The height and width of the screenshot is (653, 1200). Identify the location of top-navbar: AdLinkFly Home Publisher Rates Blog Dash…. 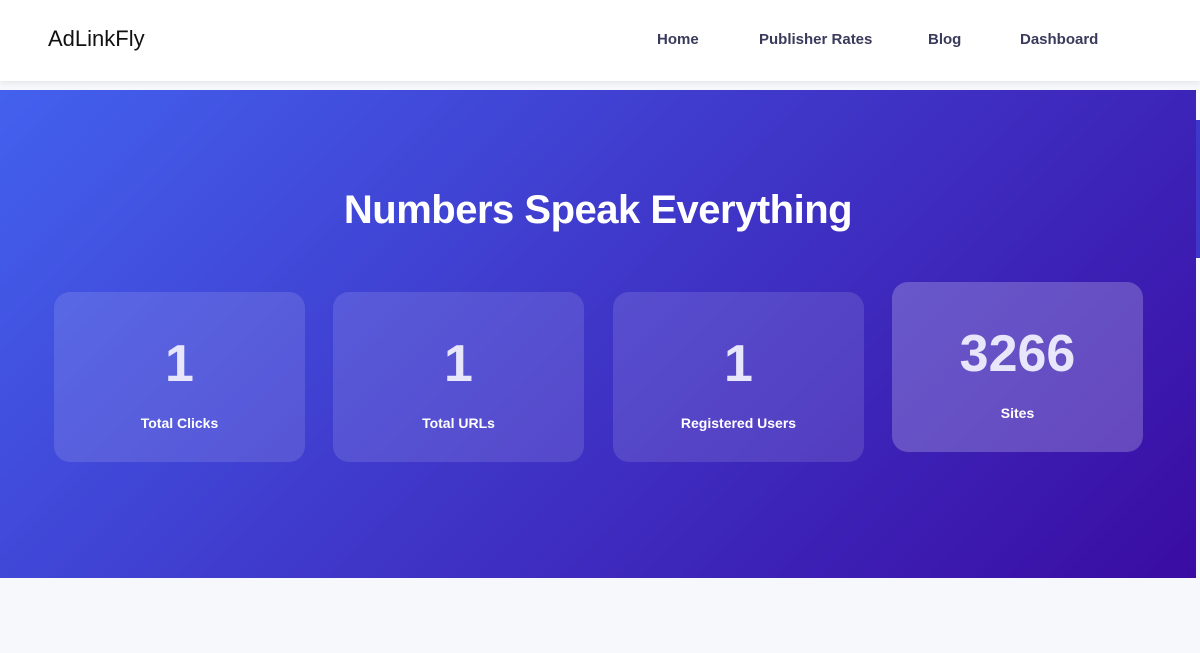
(600, 40).